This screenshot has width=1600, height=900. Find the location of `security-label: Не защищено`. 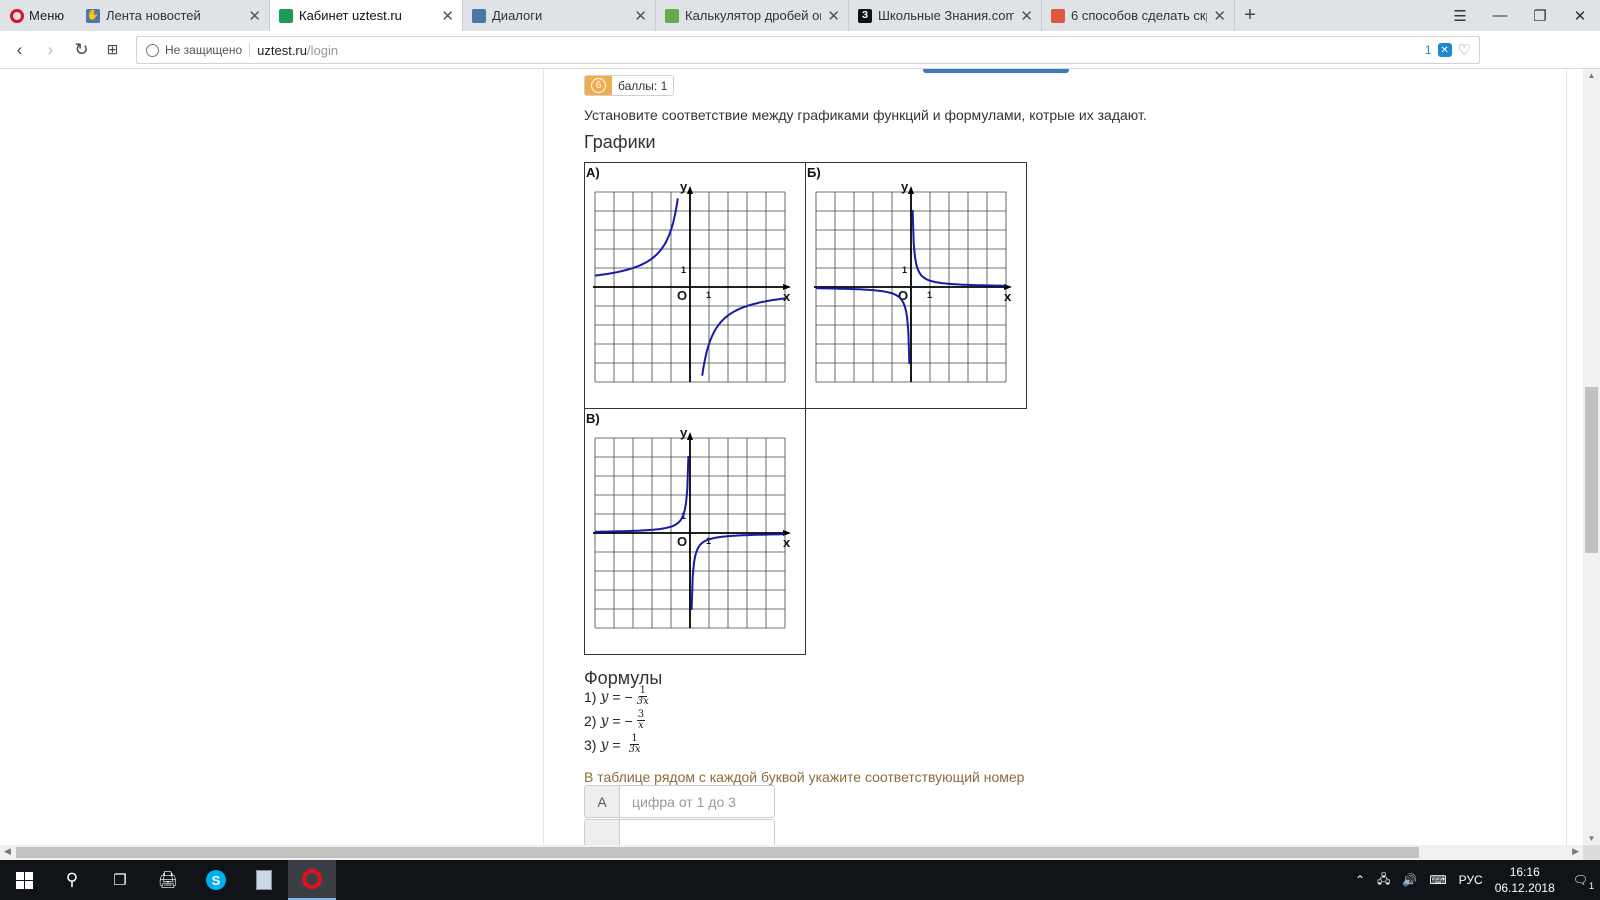

security-label: Не защищено is located at coordinates (208, 50).